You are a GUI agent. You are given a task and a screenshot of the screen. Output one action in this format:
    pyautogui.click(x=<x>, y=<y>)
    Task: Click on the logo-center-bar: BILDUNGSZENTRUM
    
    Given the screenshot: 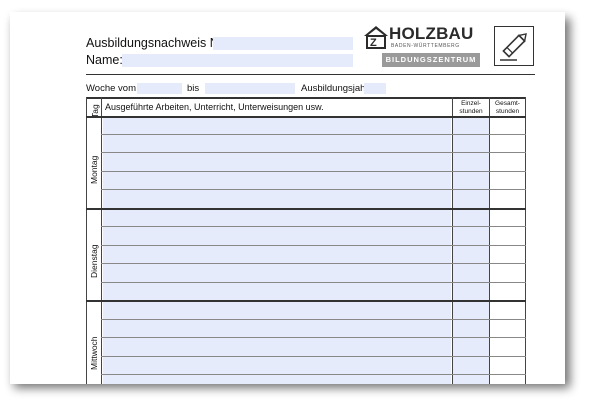 What is the action you would take?
    pyautogui.click(x=431, y=60)
    